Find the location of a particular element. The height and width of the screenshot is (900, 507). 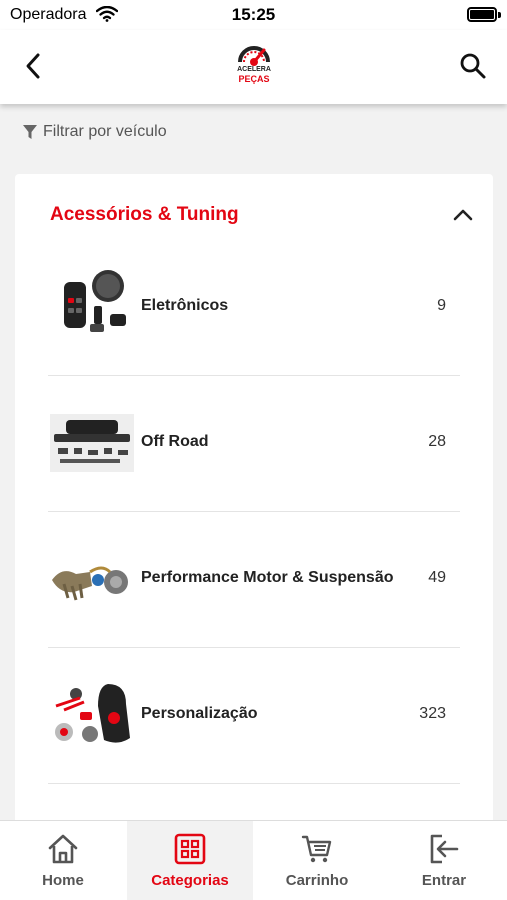

funnel-icon is located at coordinates (30, 132).